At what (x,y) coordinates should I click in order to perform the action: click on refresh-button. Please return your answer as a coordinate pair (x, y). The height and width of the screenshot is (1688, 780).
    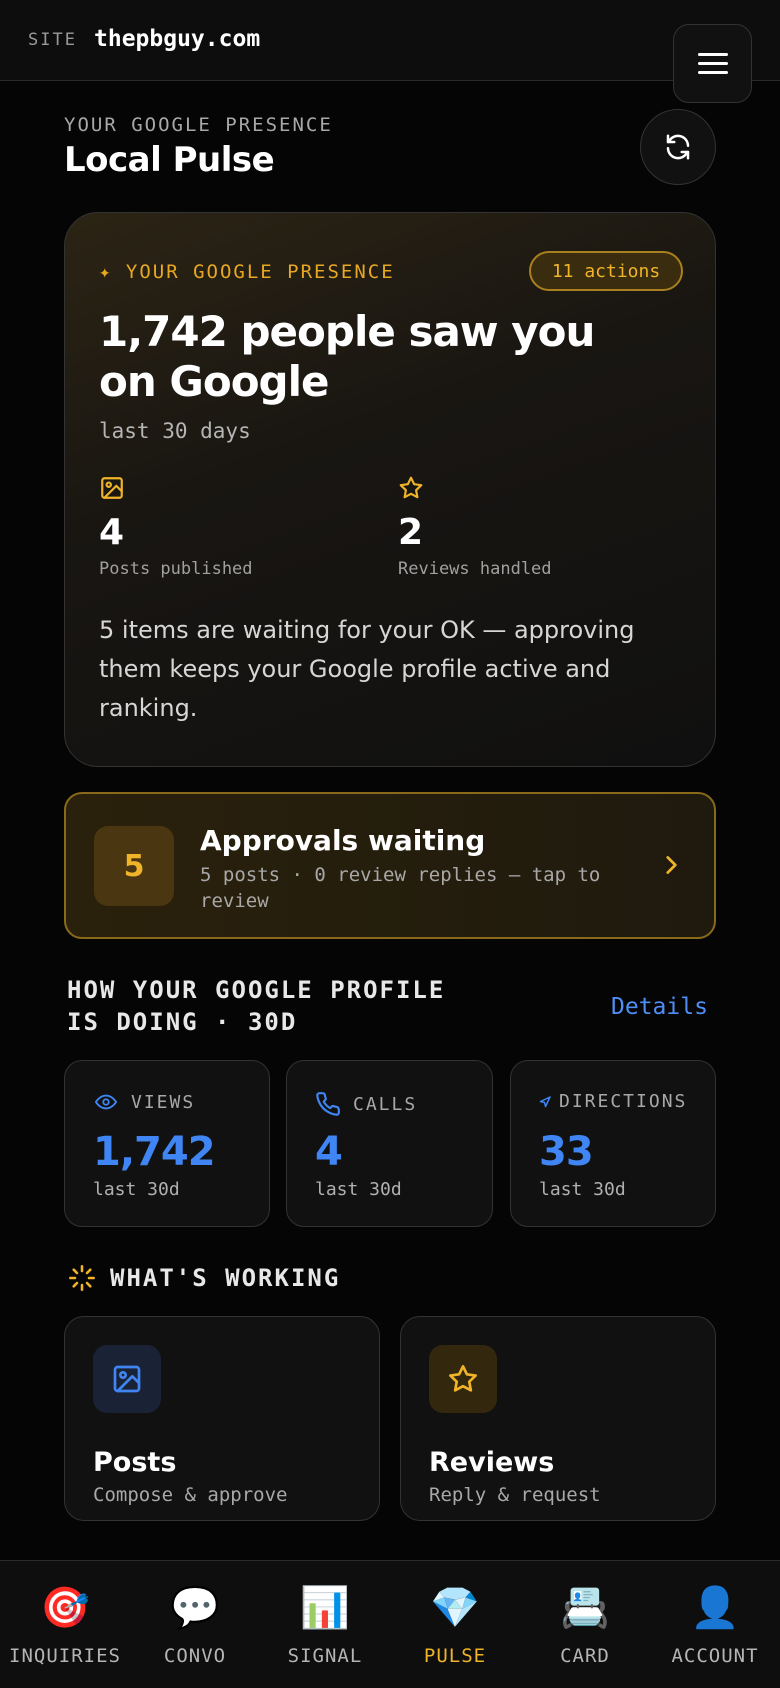
    Looking at the image, I should click on (678, 147).